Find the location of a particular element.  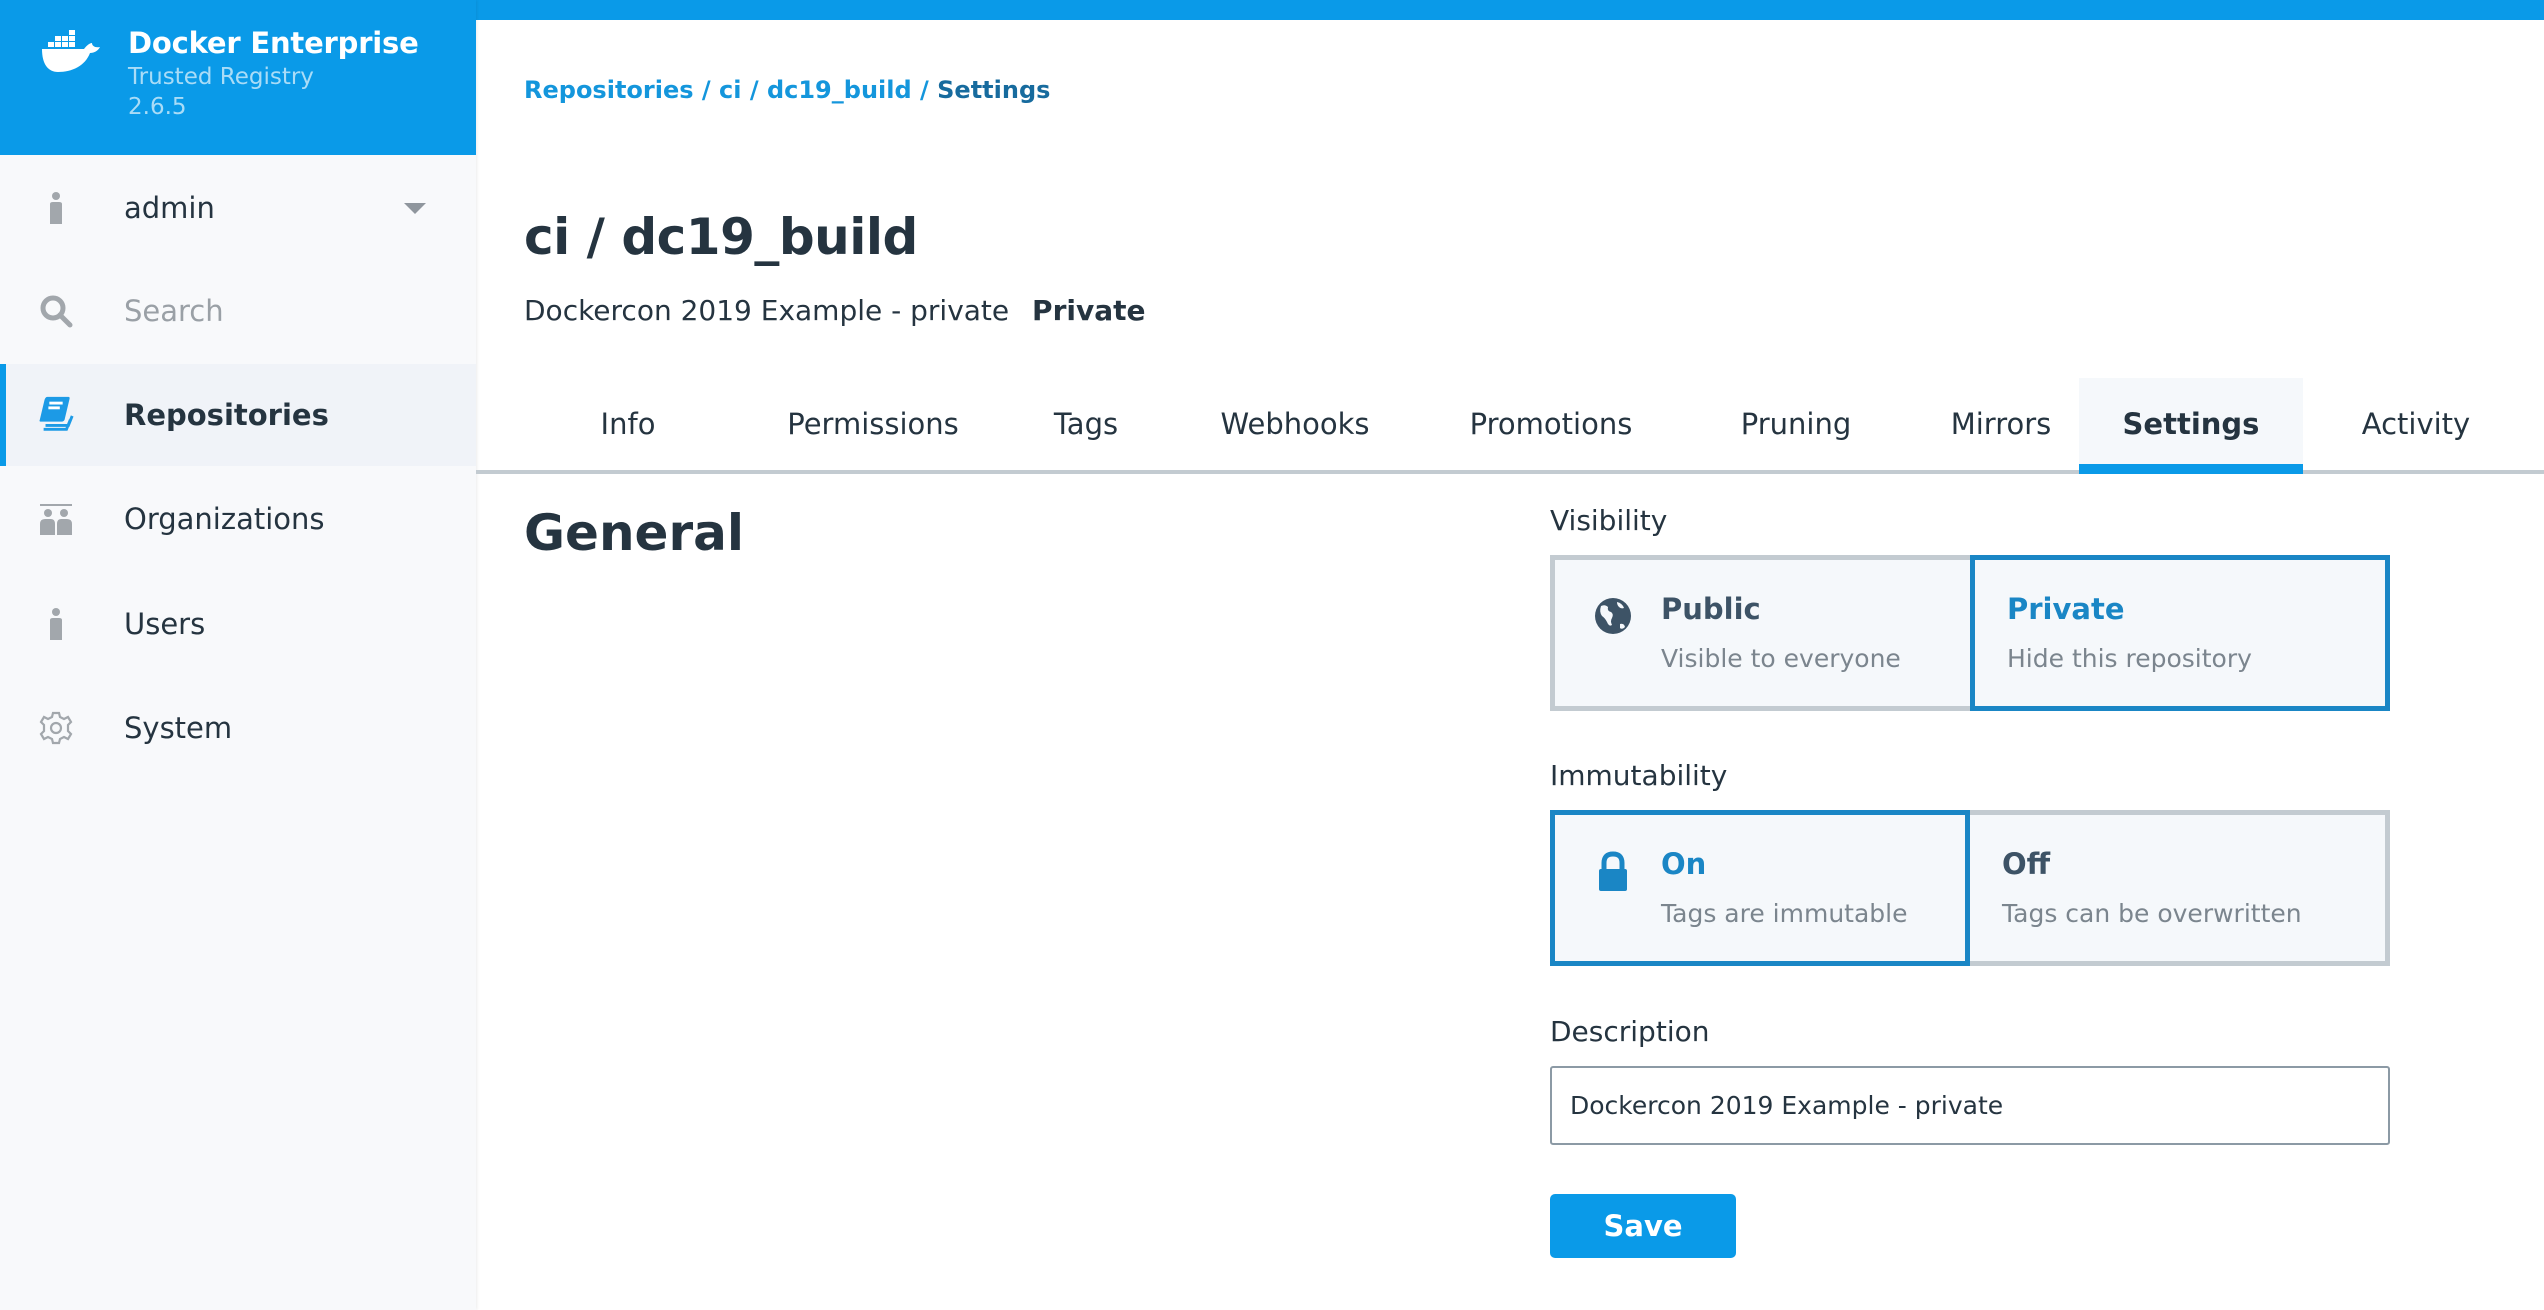

sidebar-item-organizations: Organizations is located at coordinates (238, 519).